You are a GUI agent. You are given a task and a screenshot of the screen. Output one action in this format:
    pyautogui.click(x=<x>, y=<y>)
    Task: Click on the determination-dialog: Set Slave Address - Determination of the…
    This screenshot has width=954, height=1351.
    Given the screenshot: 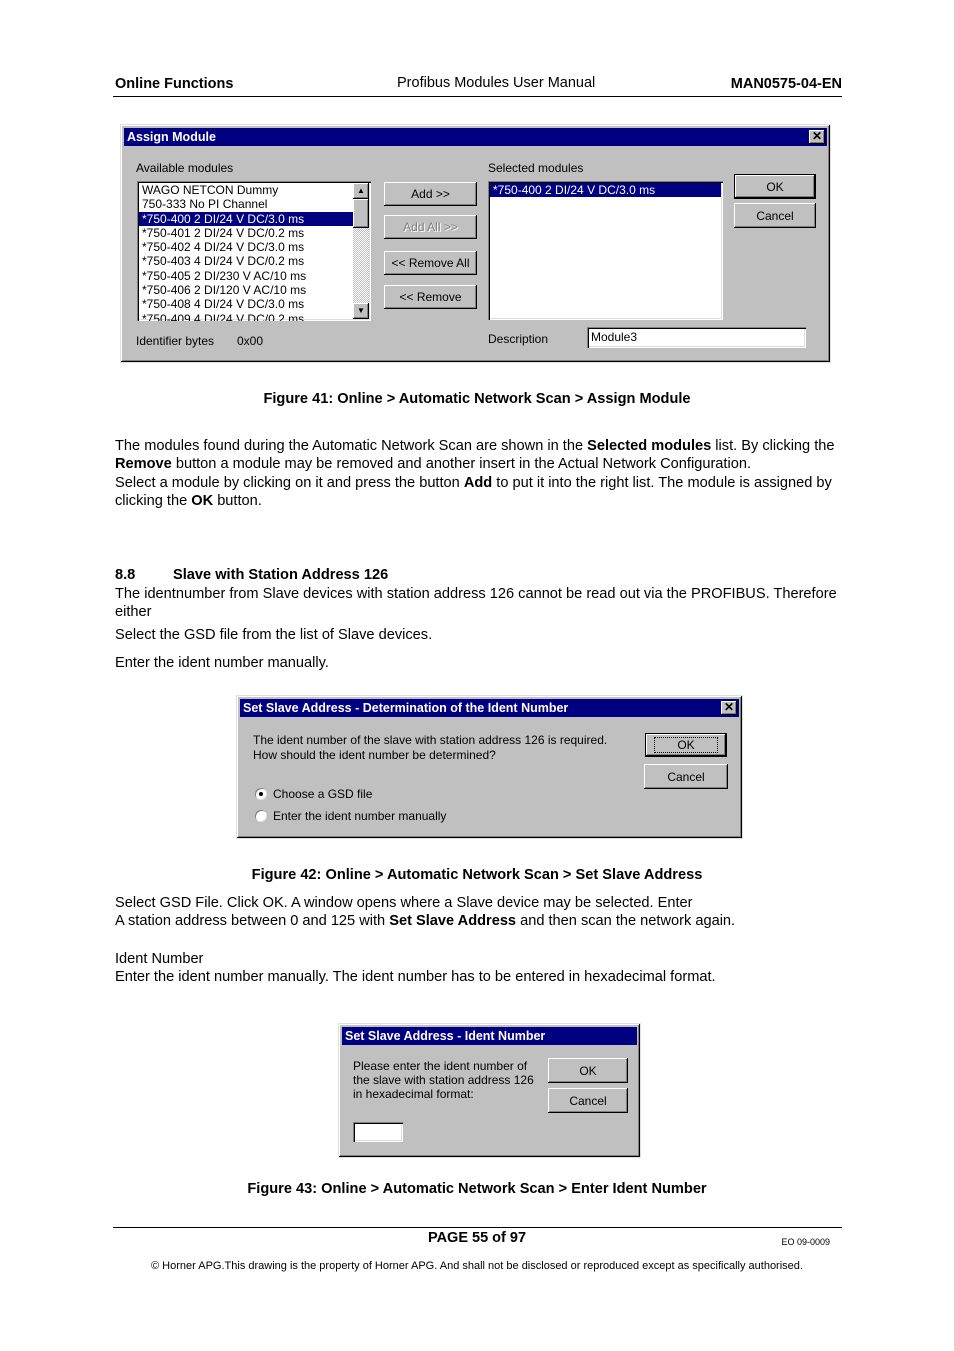 What is the action you would take?
    pyautogui.click(x=489, y=767)
    